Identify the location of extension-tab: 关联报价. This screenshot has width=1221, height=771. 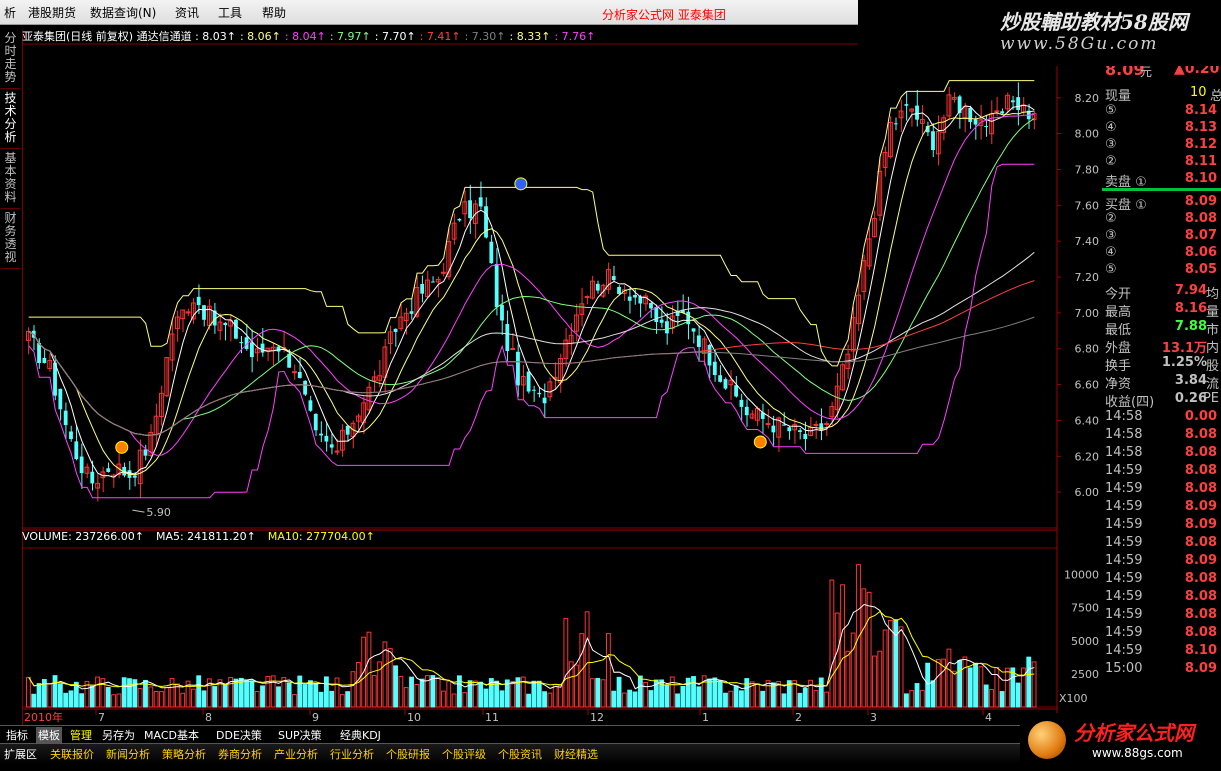
(72, 754).